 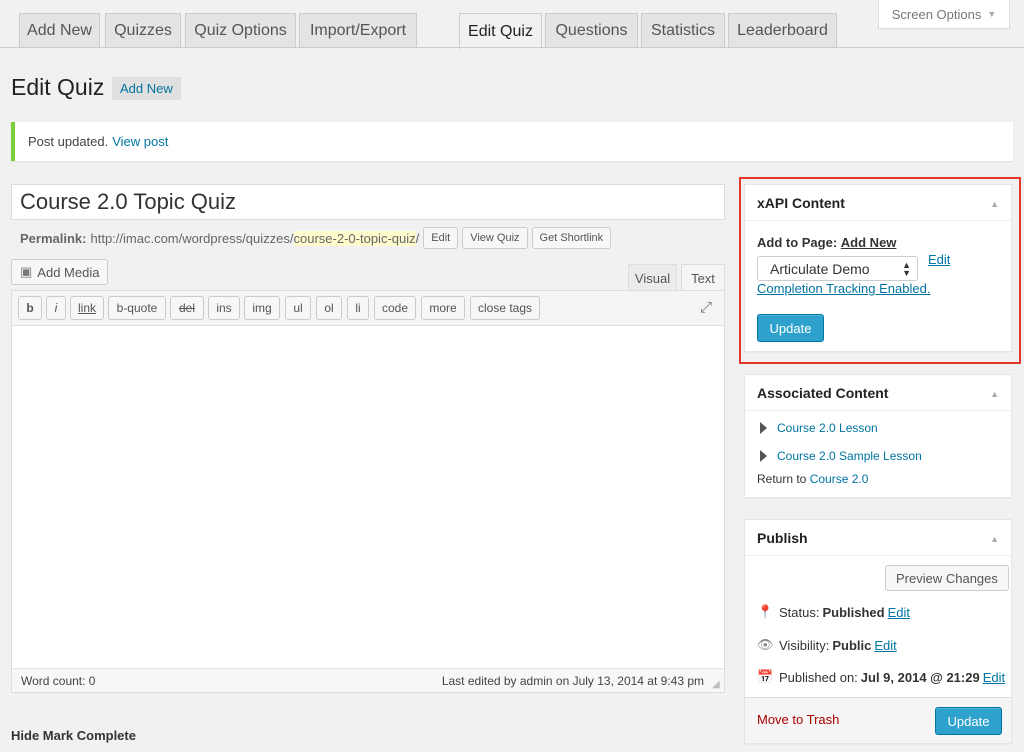 I want to click on tab-divider, so click(x=512, y=47).